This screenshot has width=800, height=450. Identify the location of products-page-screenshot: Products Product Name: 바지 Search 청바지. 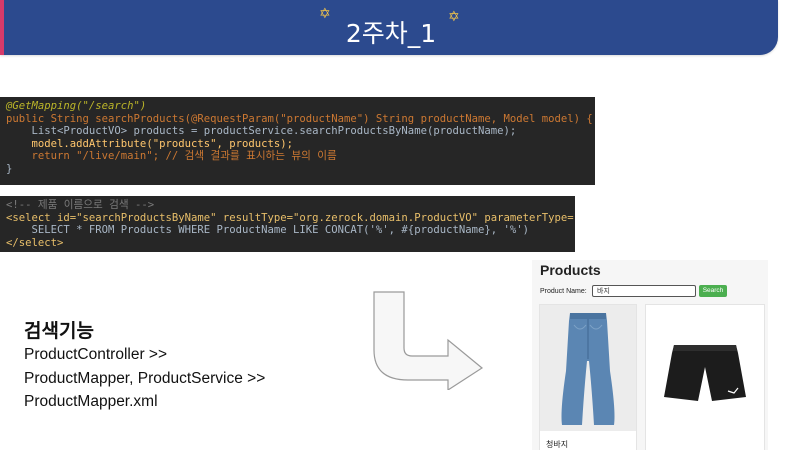
(650, 355).